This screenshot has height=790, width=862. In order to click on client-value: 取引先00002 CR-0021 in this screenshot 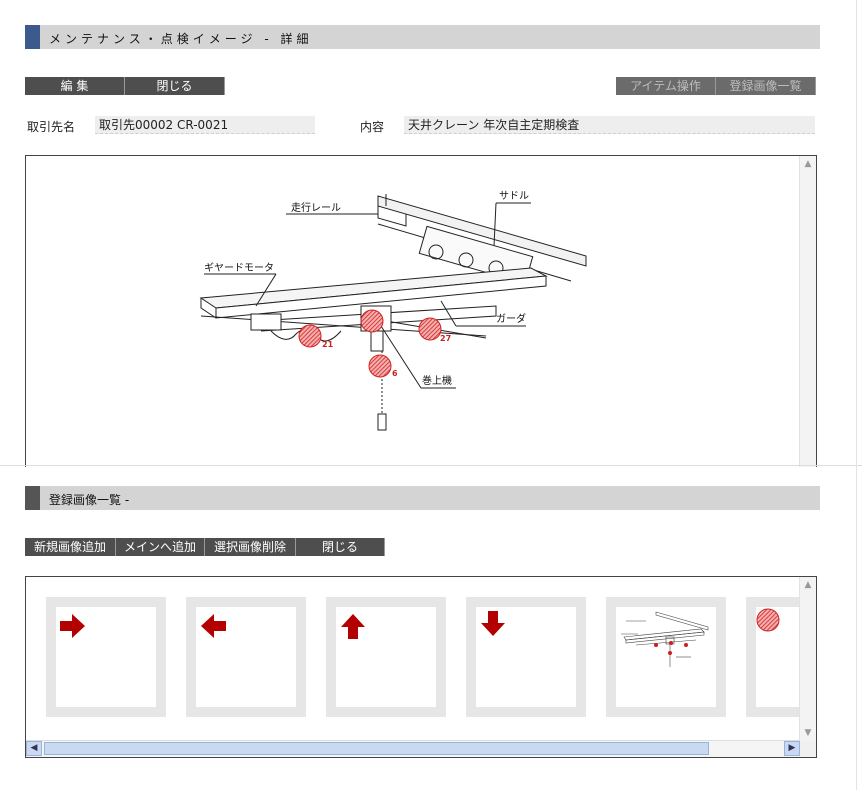, I will do `click(205, 125)`.